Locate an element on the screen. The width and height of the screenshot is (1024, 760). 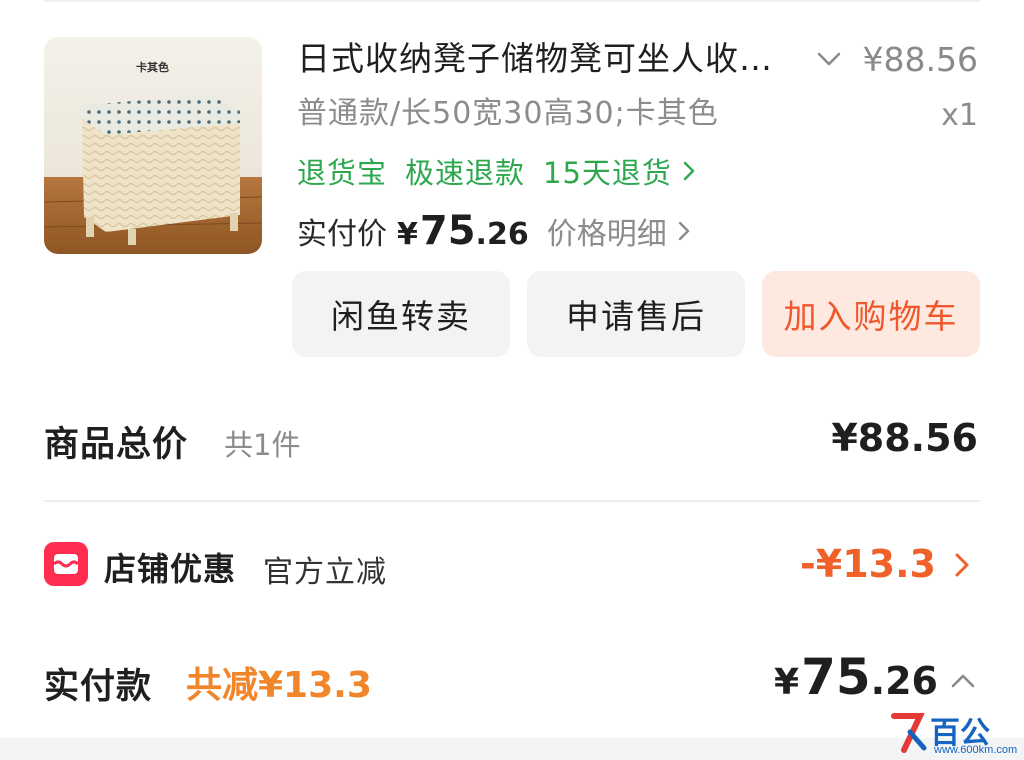
store-discount-value: -¥13.3 is located at coordinates (868, 564).